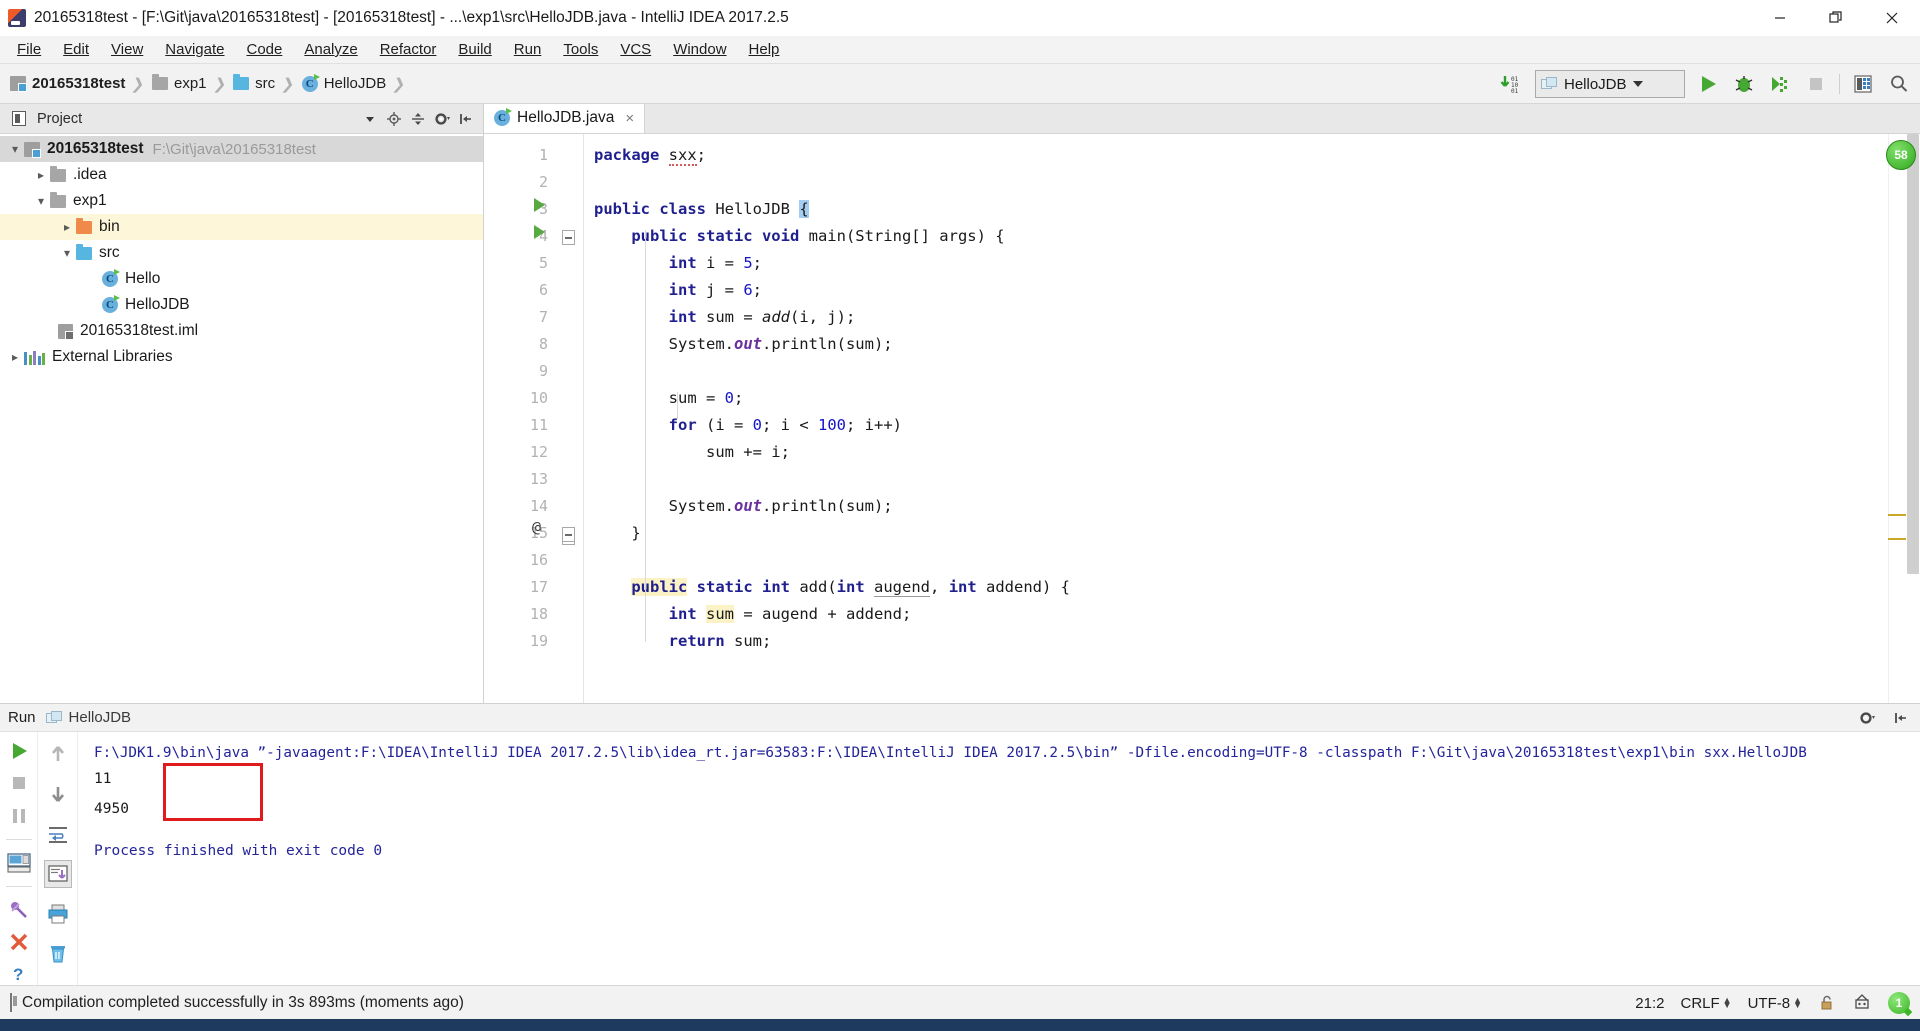 This screenshot has height=1031, width=1920. Describe the element at coordinates (34, 357) in the screenshot. I see `library-icon` at that location.